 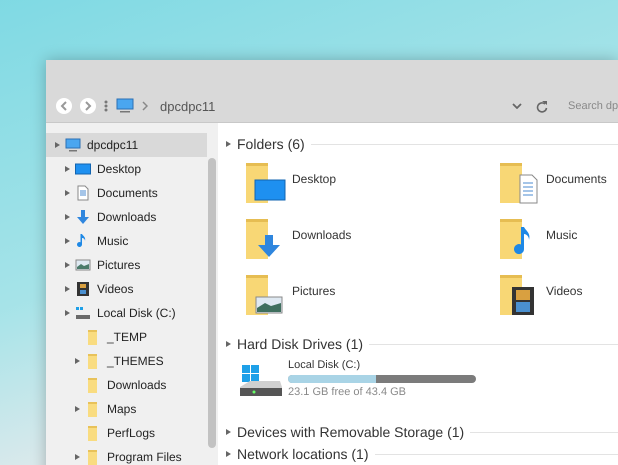 What do you see at coordinates (83, 313) in the screenshot?
I see `drive-icon` at bounding box center [83, 313].